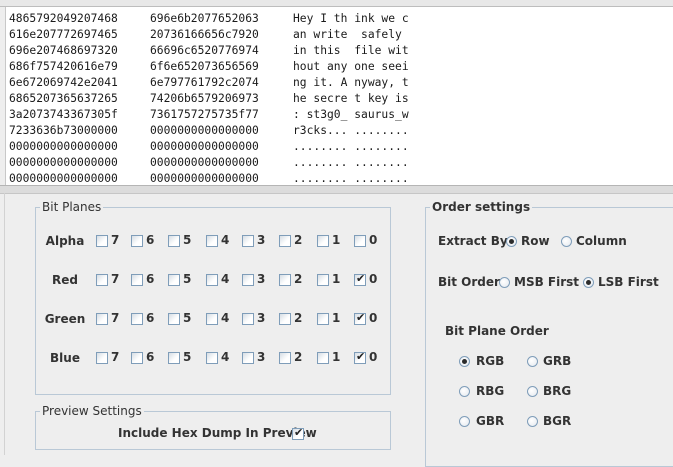 Image resolution: width=673 pixels, height=467 pixels. What do you see at coordinates (532, 361) in the screenshot?
I see `plane-order-grb-radio` at bounding box center [532, 361].